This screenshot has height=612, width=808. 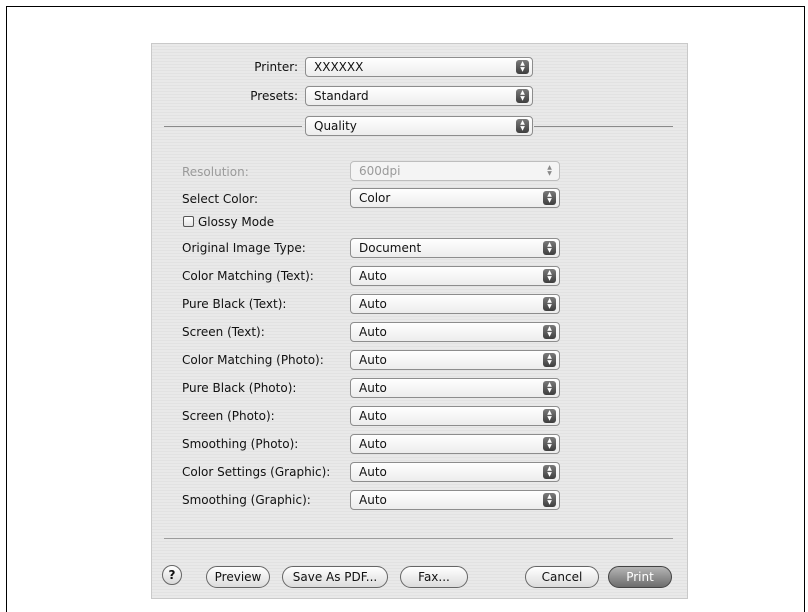 I want to click on glossy-mode-label: Glossy Mode, so click(x=236, y=222).